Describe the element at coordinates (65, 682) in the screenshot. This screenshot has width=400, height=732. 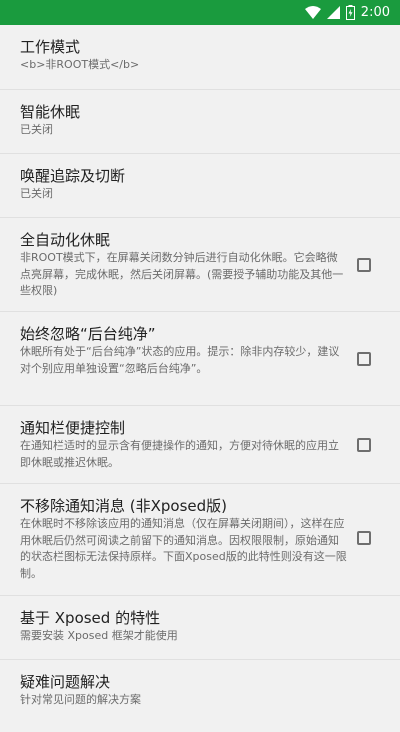
I see `setting-title: 疑难问题解决` at that location.